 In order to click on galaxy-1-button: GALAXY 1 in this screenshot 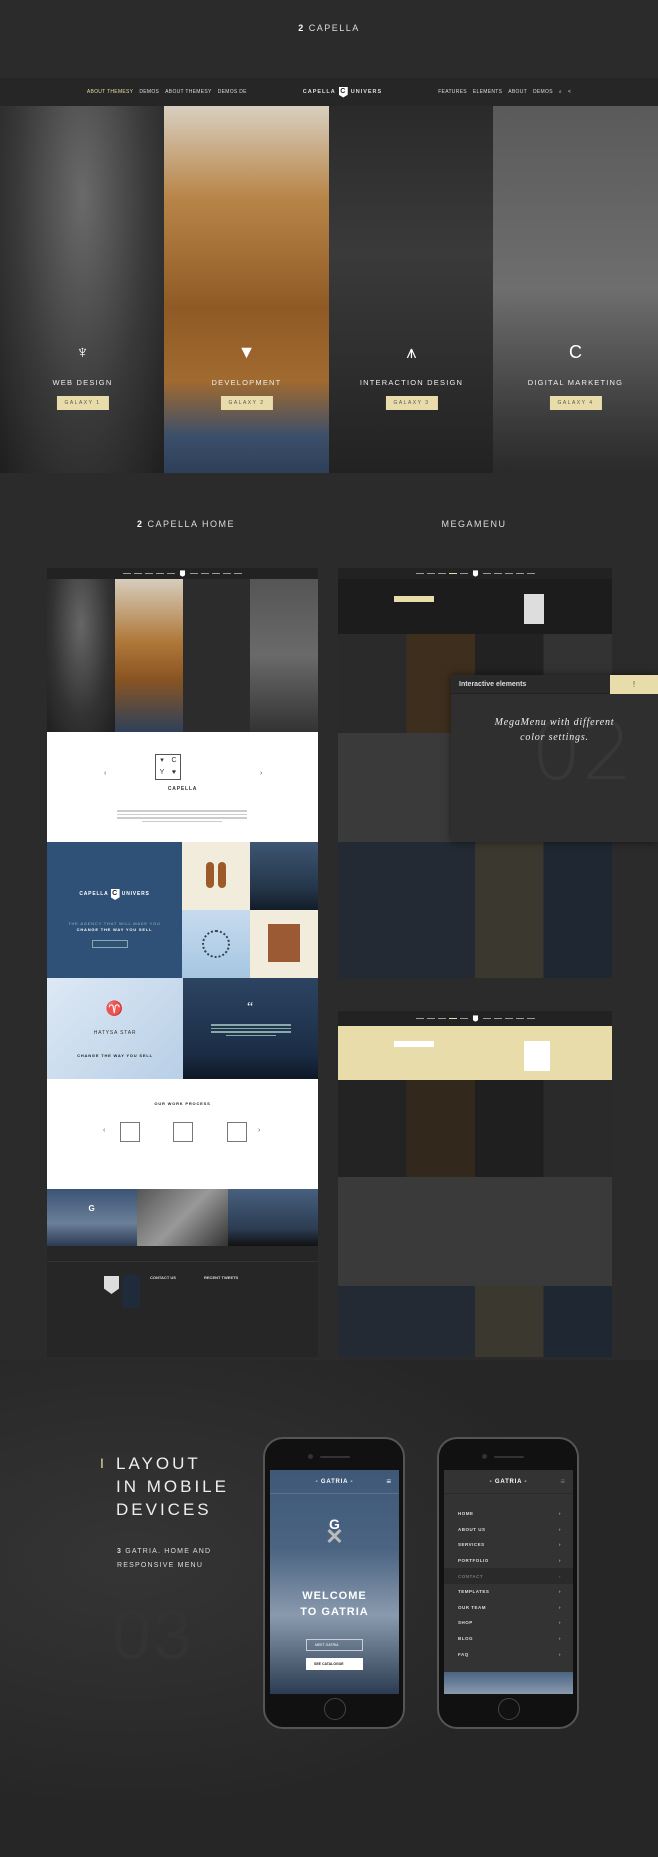, I will do `click(82, 403)`.